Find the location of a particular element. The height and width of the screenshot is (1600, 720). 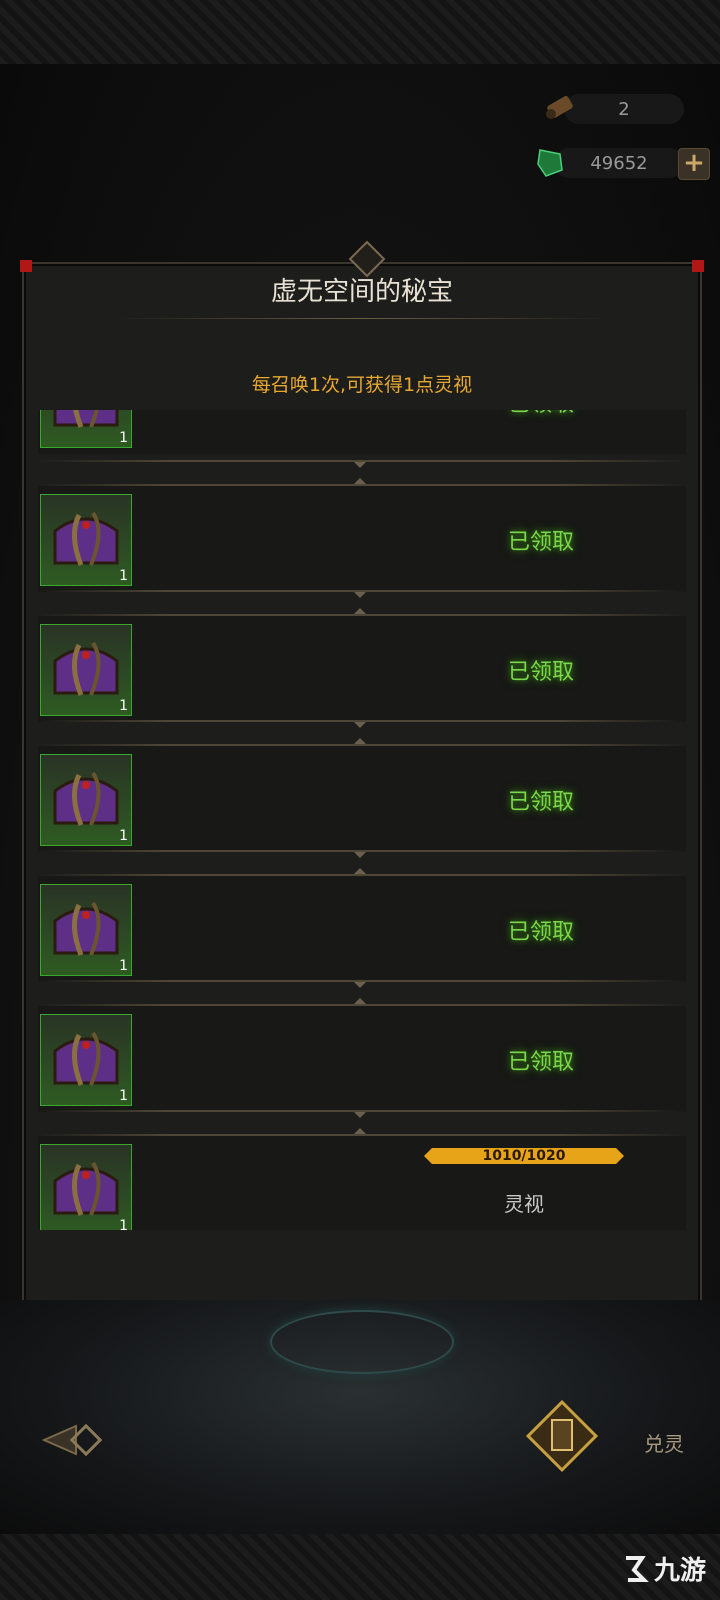

modal-subtitle: 每召唤1次,可获得1点灵视 is located at coordinates (362, 385).